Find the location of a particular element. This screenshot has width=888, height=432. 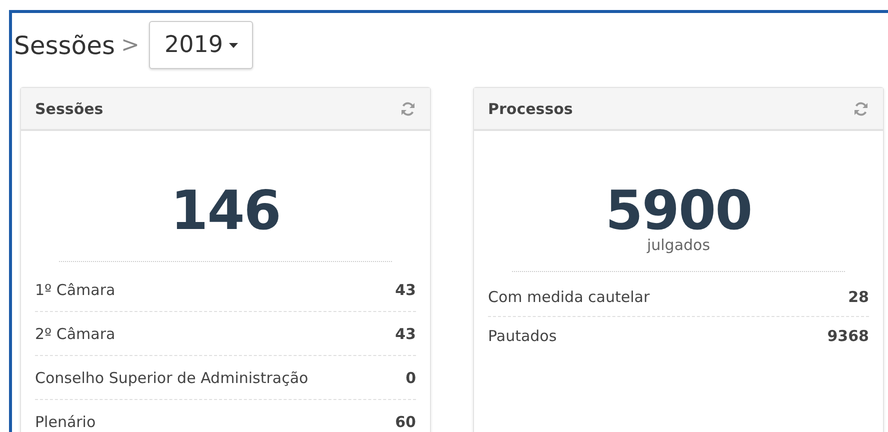

row-value: 9368 is located at coordinates (848, 336).